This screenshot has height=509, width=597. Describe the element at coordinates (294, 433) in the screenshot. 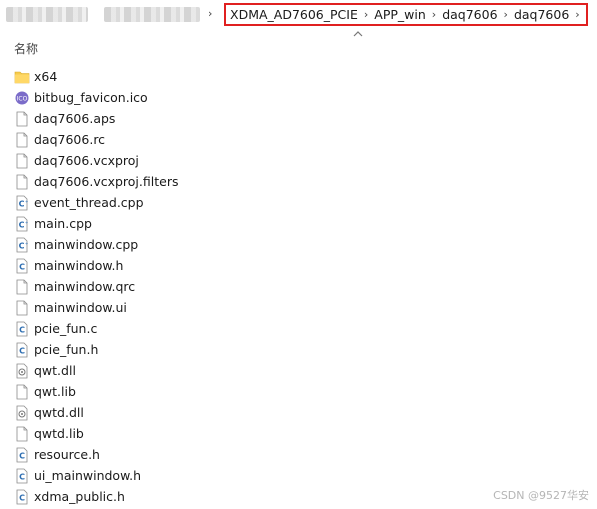

I see `file-row: qwtd.lib` at that location.